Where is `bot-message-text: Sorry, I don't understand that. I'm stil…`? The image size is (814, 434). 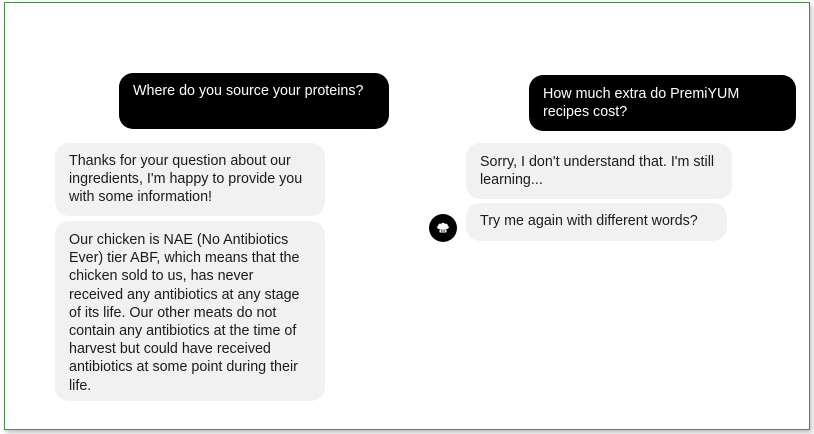 bot-message-text: Sorry, I don't understand that. I'm stil… is located at coordinates (597, 171).